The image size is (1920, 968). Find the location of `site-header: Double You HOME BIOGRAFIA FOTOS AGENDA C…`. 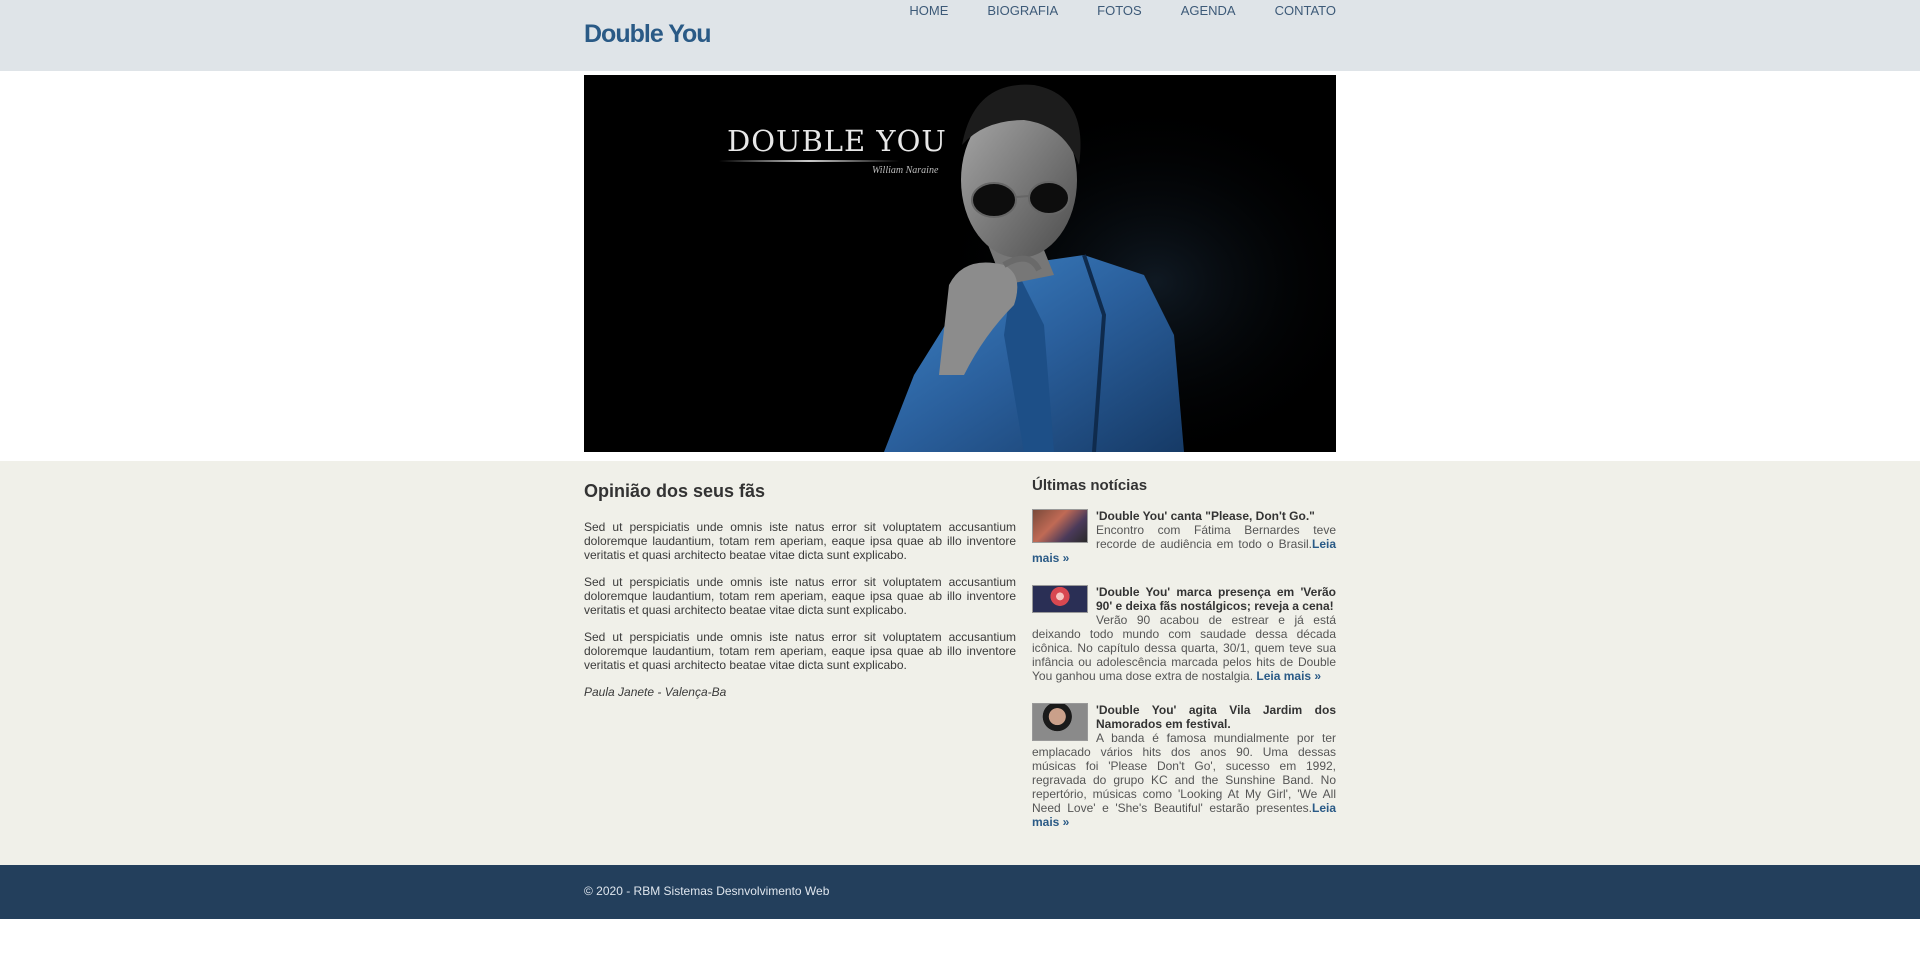

site-header: Double You HOME BIOGRAFIA FOTOS AGENDA C… is located at coordinates (960, 35).